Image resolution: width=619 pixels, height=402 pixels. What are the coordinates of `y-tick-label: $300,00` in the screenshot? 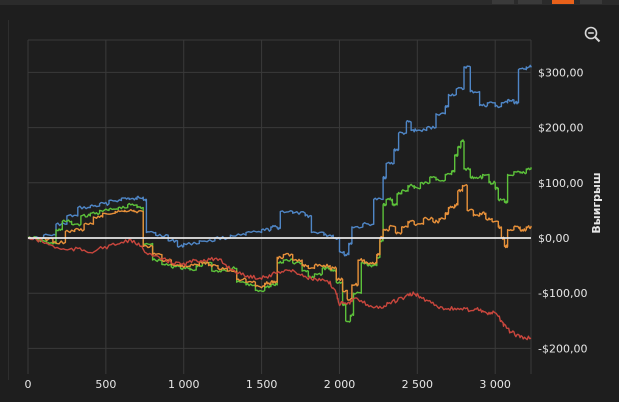 It's located at (561, 72).